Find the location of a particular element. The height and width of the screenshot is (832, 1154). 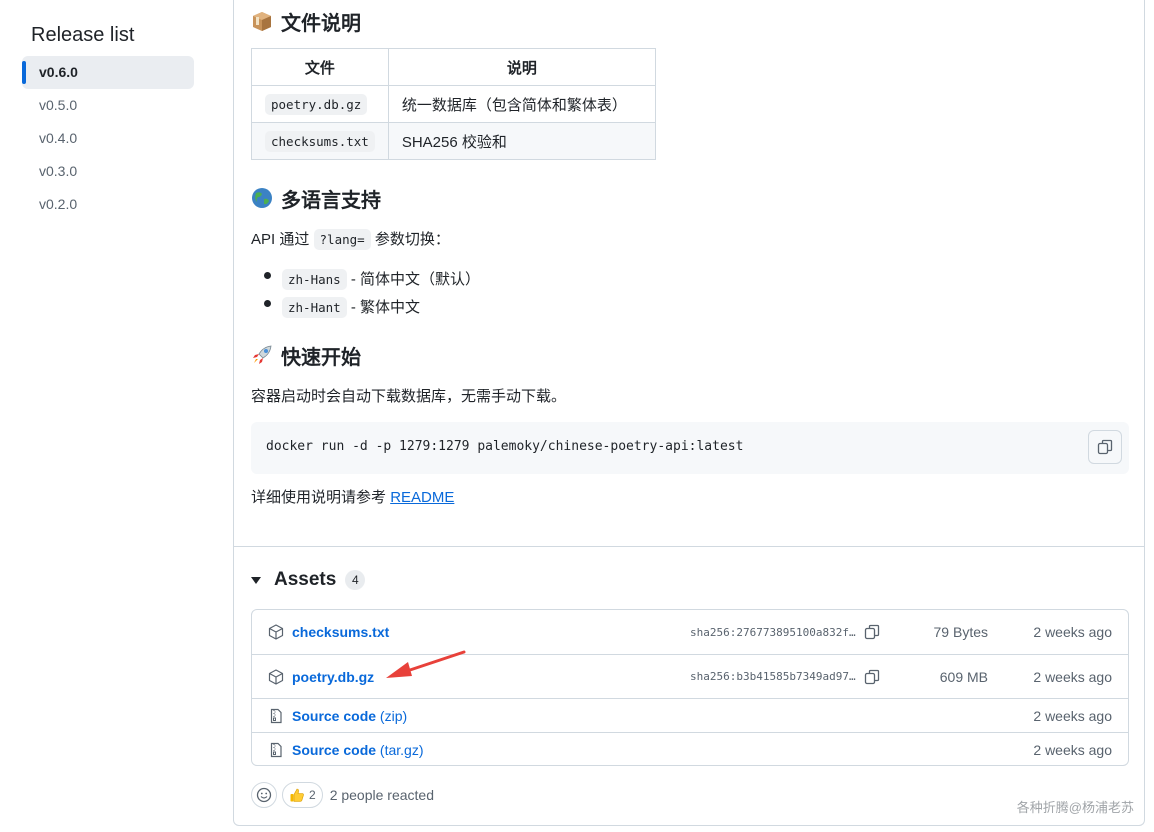

source-format: (tar.gz) is located at coordinates (401, 749).